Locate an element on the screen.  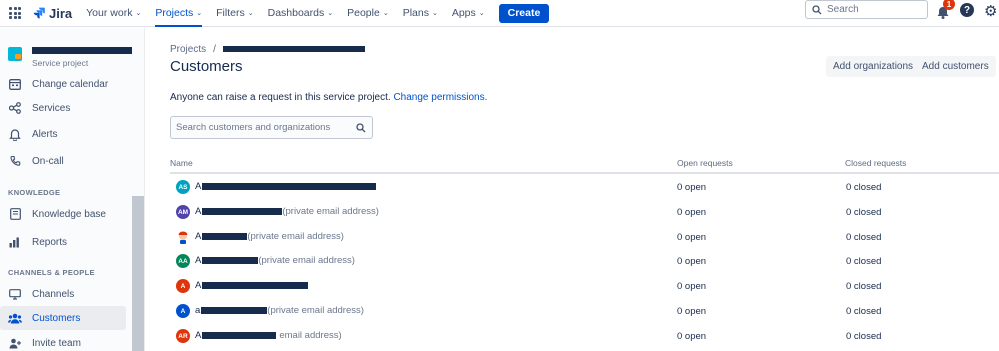
sidebar-item-customers: Customers is located at coordinates (63, 318).